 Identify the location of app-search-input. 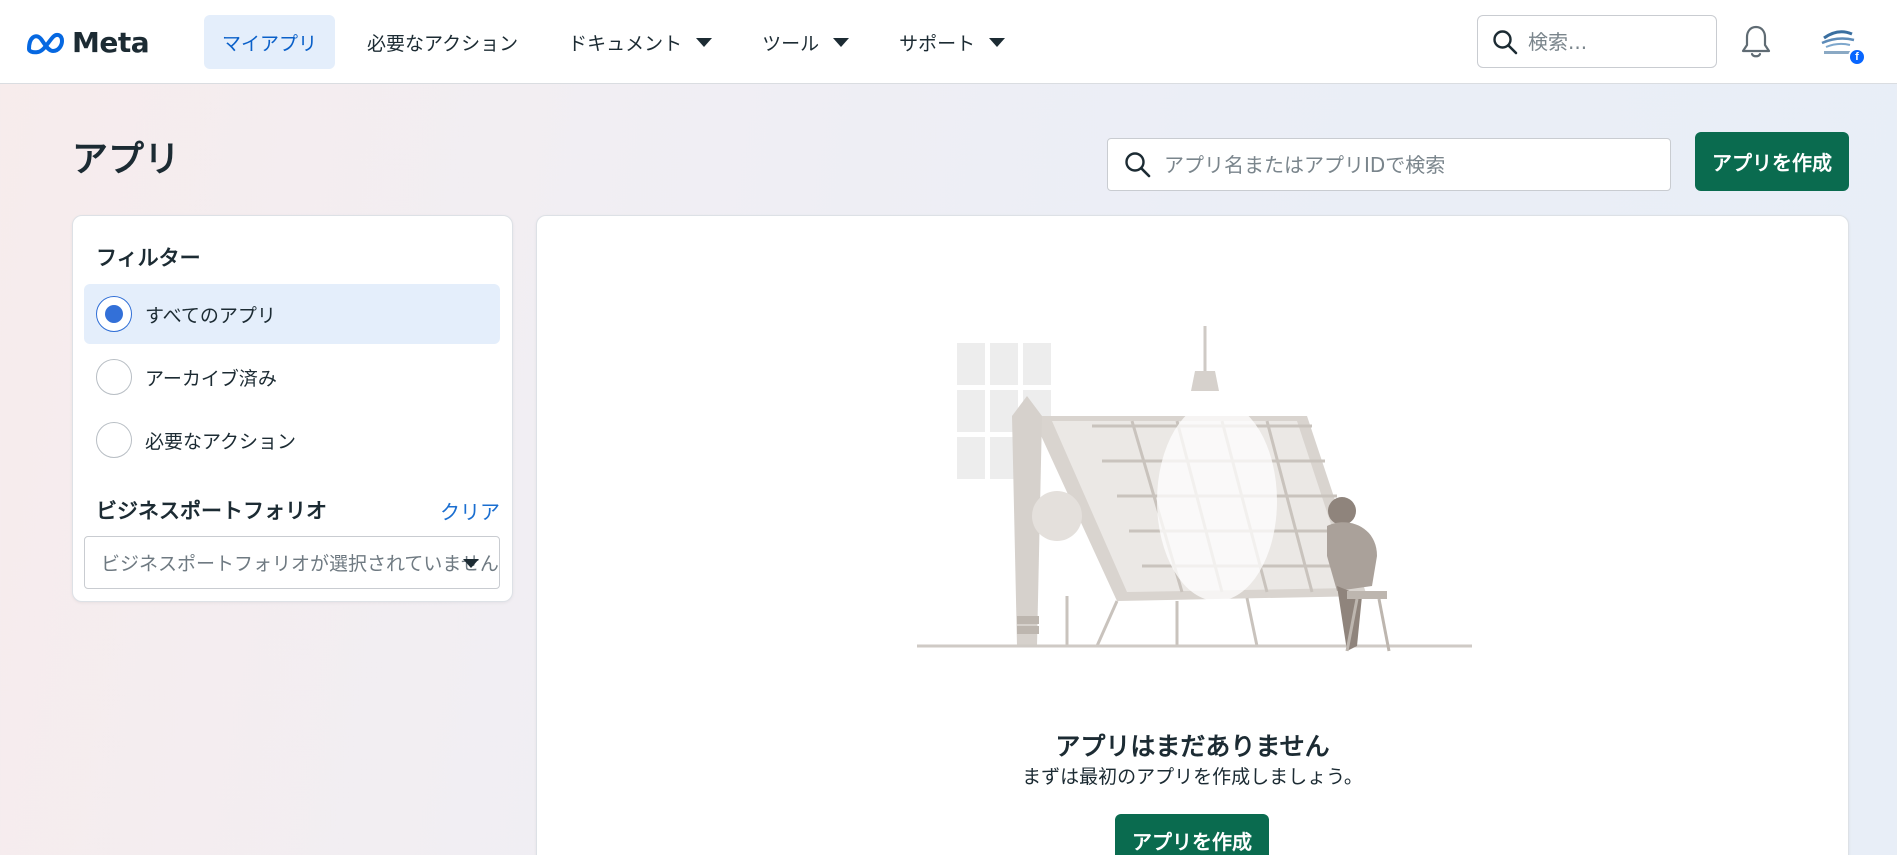
(1404, 164).